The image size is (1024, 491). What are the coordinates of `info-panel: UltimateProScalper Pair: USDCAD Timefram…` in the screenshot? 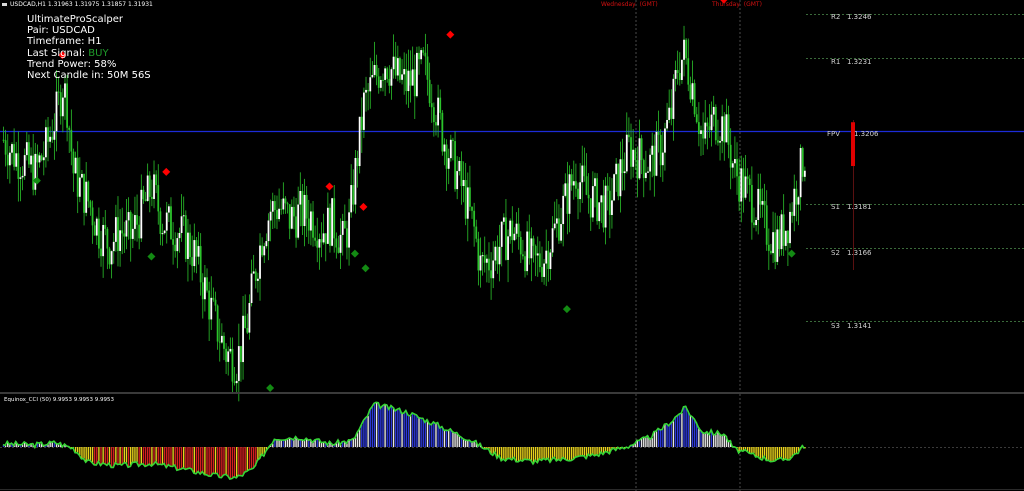 It's located at (89, 47).